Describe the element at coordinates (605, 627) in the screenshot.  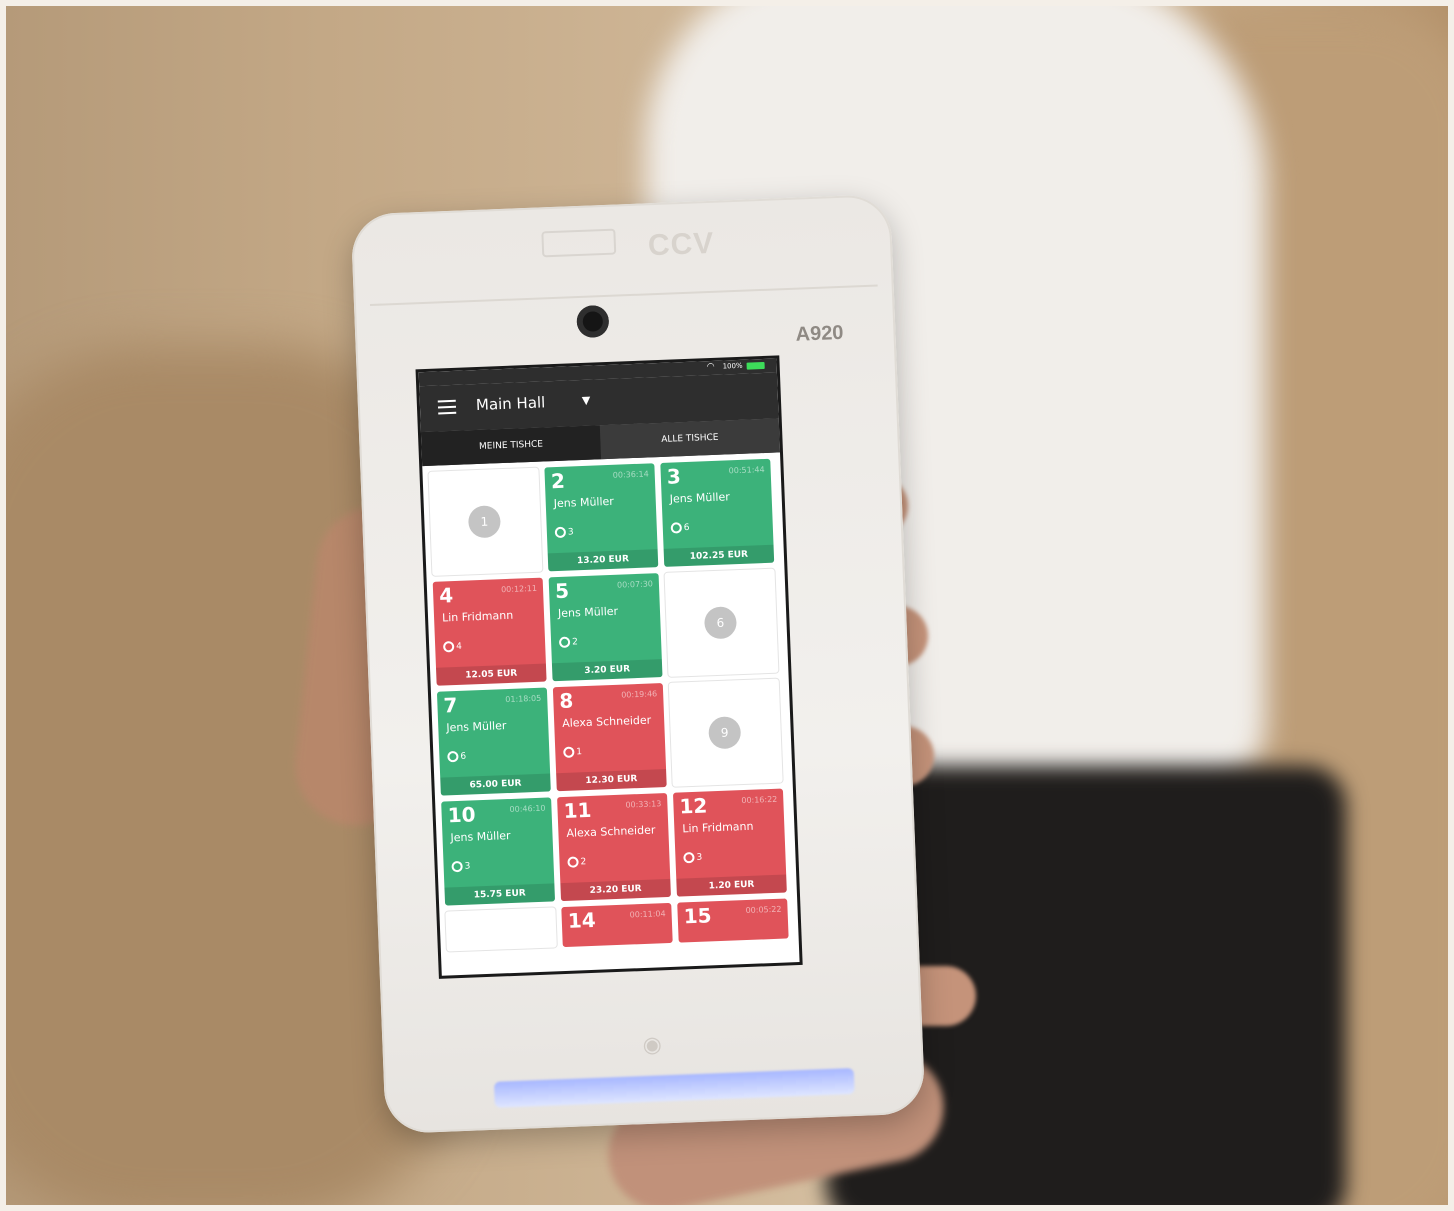
I see `table-tile: 5 00:07:30 Jens Müller 2 3.20 EUR` at that location.